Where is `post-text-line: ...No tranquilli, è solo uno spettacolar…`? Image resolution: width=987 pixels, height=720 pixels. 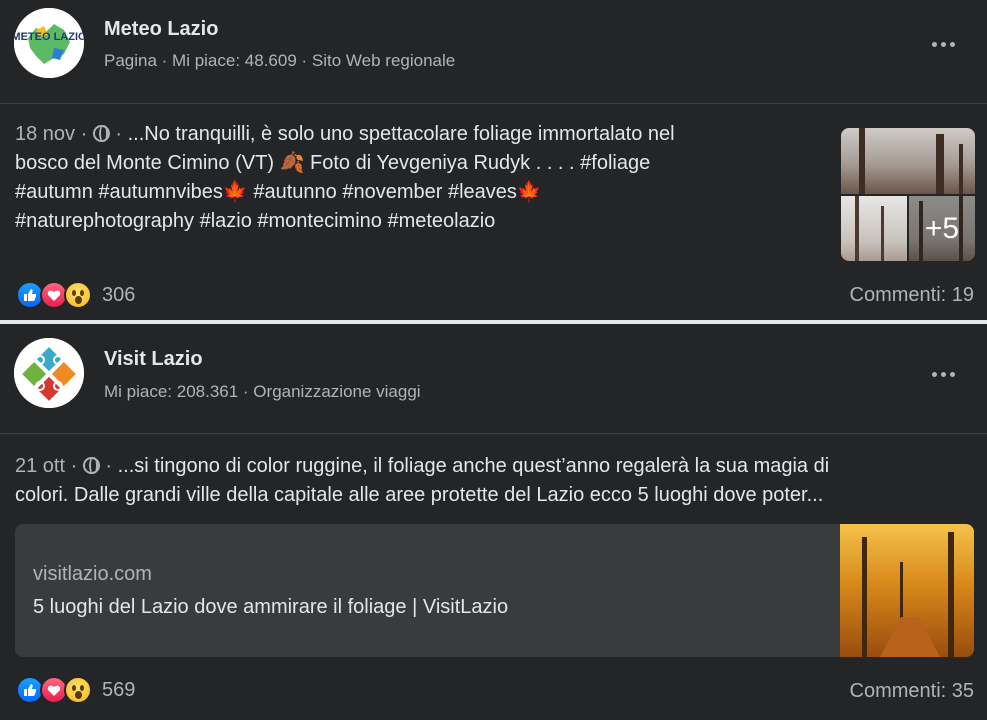 post-text-line: ...No tranquilli, è solo uno spettacolar… is located at coordinates (401, 134).